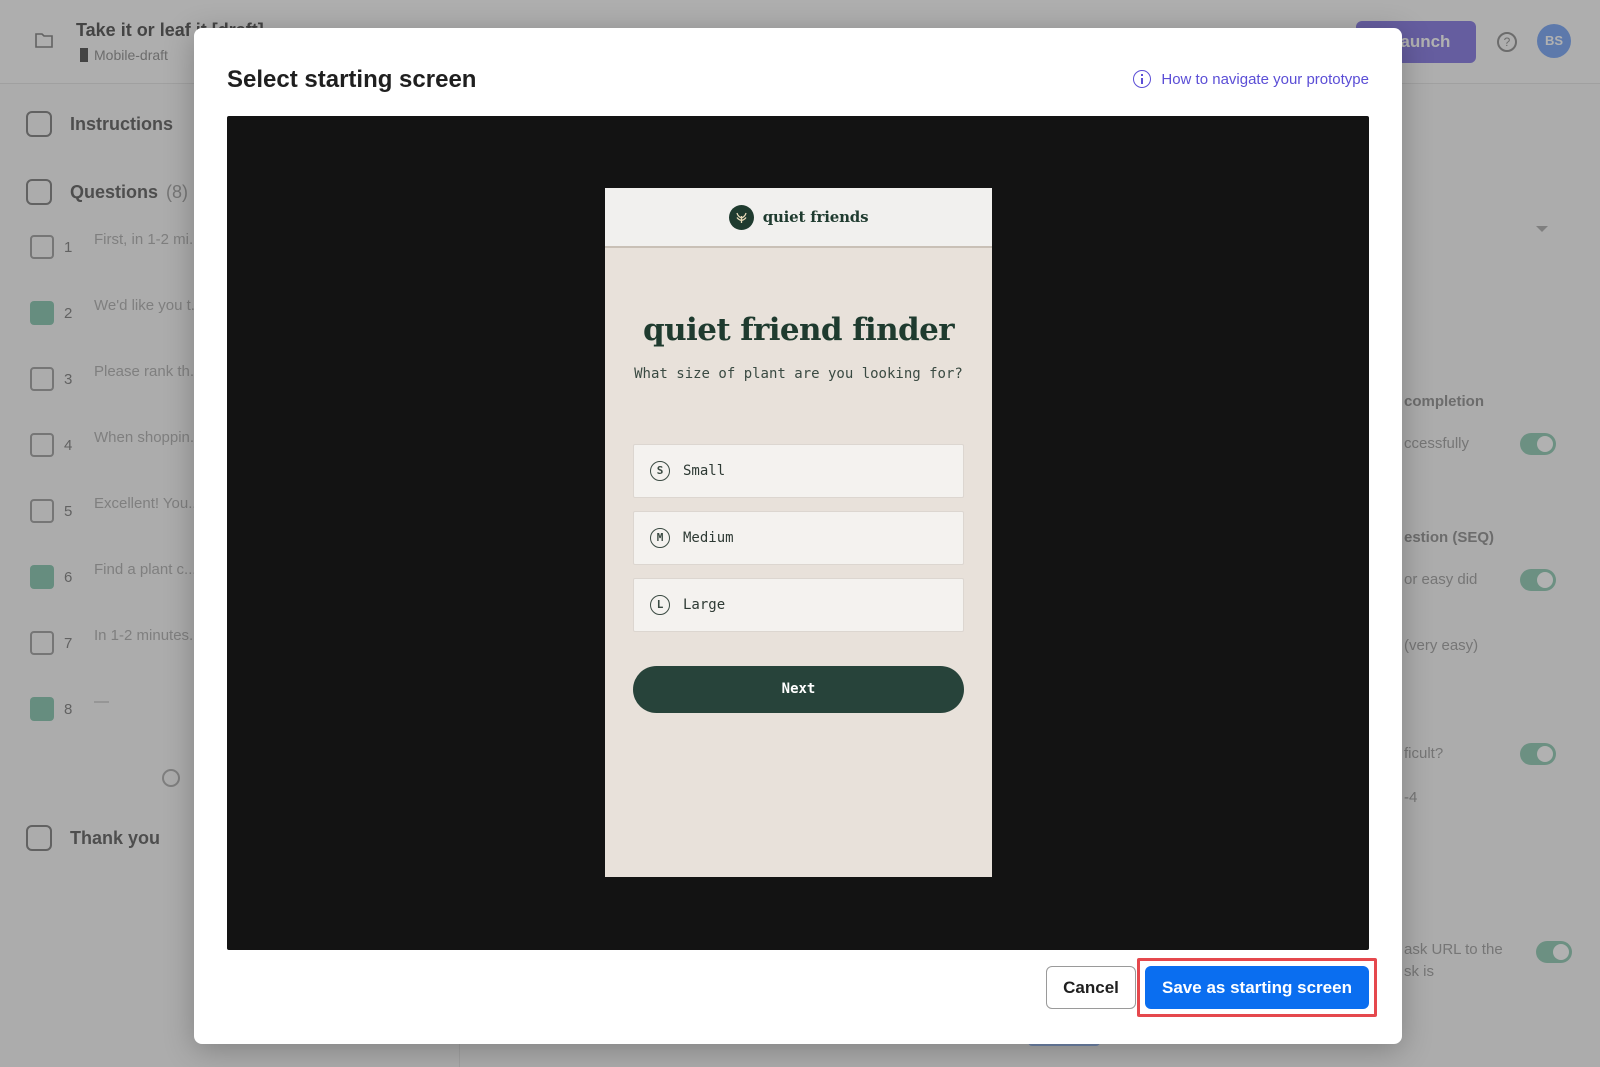 This screenshot has width=1600, height=1067. Describe the element at coordinates (798, 605) in the screenshot. I see `option-large: L Large` at that location.